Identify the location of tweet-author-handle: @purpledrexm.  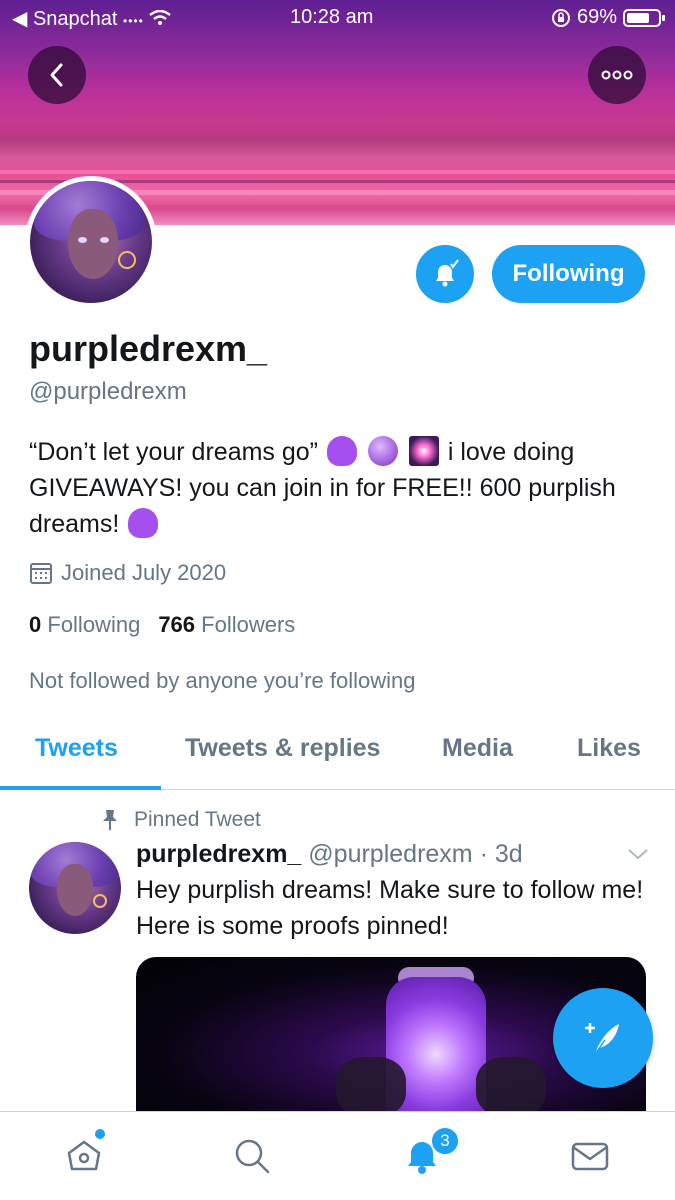
(390, 854).